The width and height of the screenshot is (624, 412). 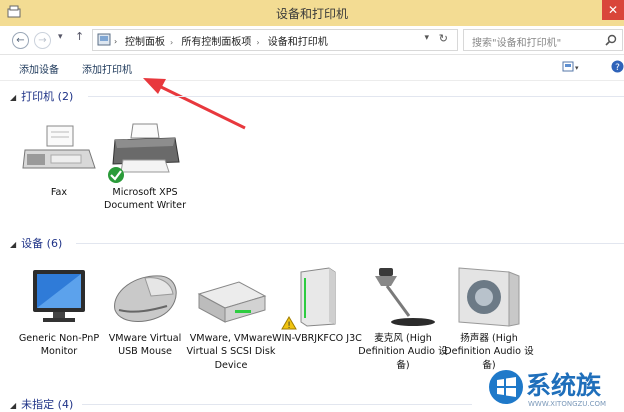 I want to click on group-label: 未指定 (4), so click(x=47, y=404).